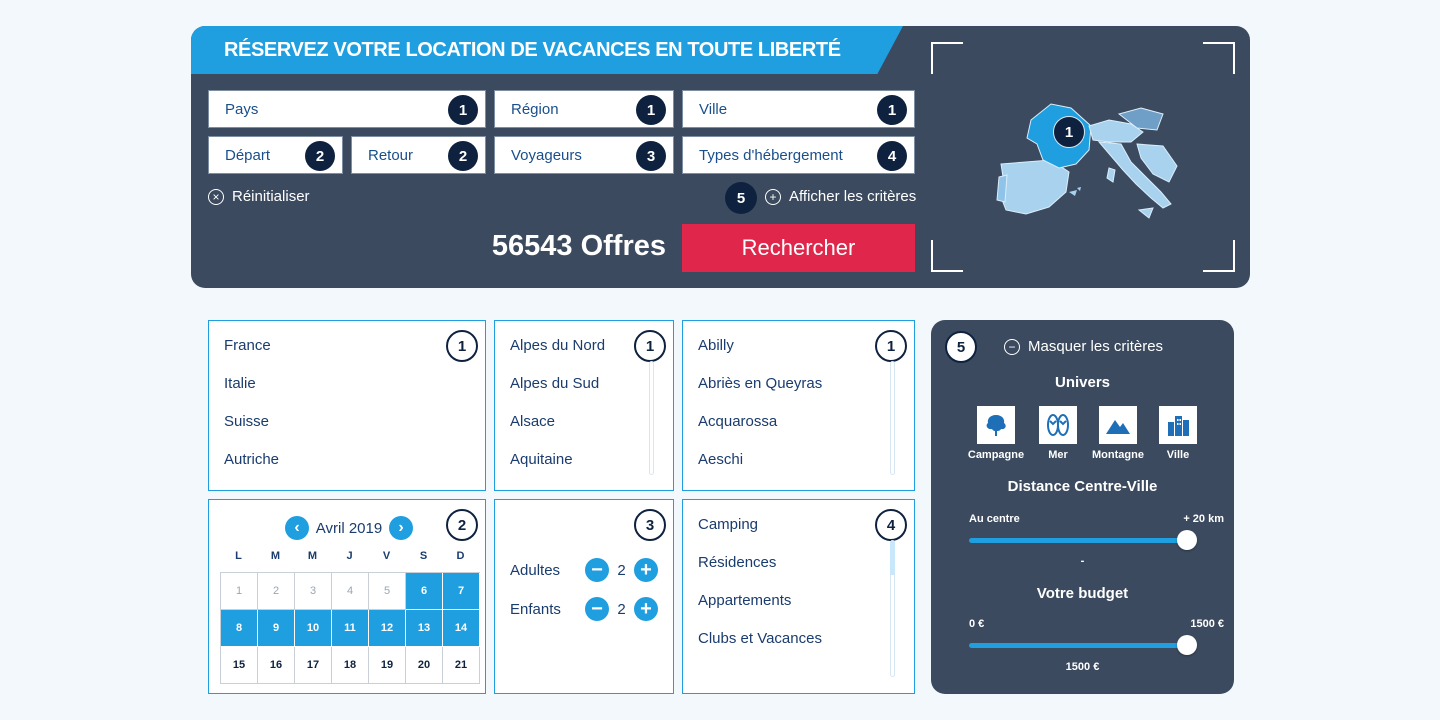 This screenshot has height=720, width=1440. What do you see at coordinates (297, 528) in the screenshot?
I see `prev-month-button: ‹` at bounding box center [297, 528].